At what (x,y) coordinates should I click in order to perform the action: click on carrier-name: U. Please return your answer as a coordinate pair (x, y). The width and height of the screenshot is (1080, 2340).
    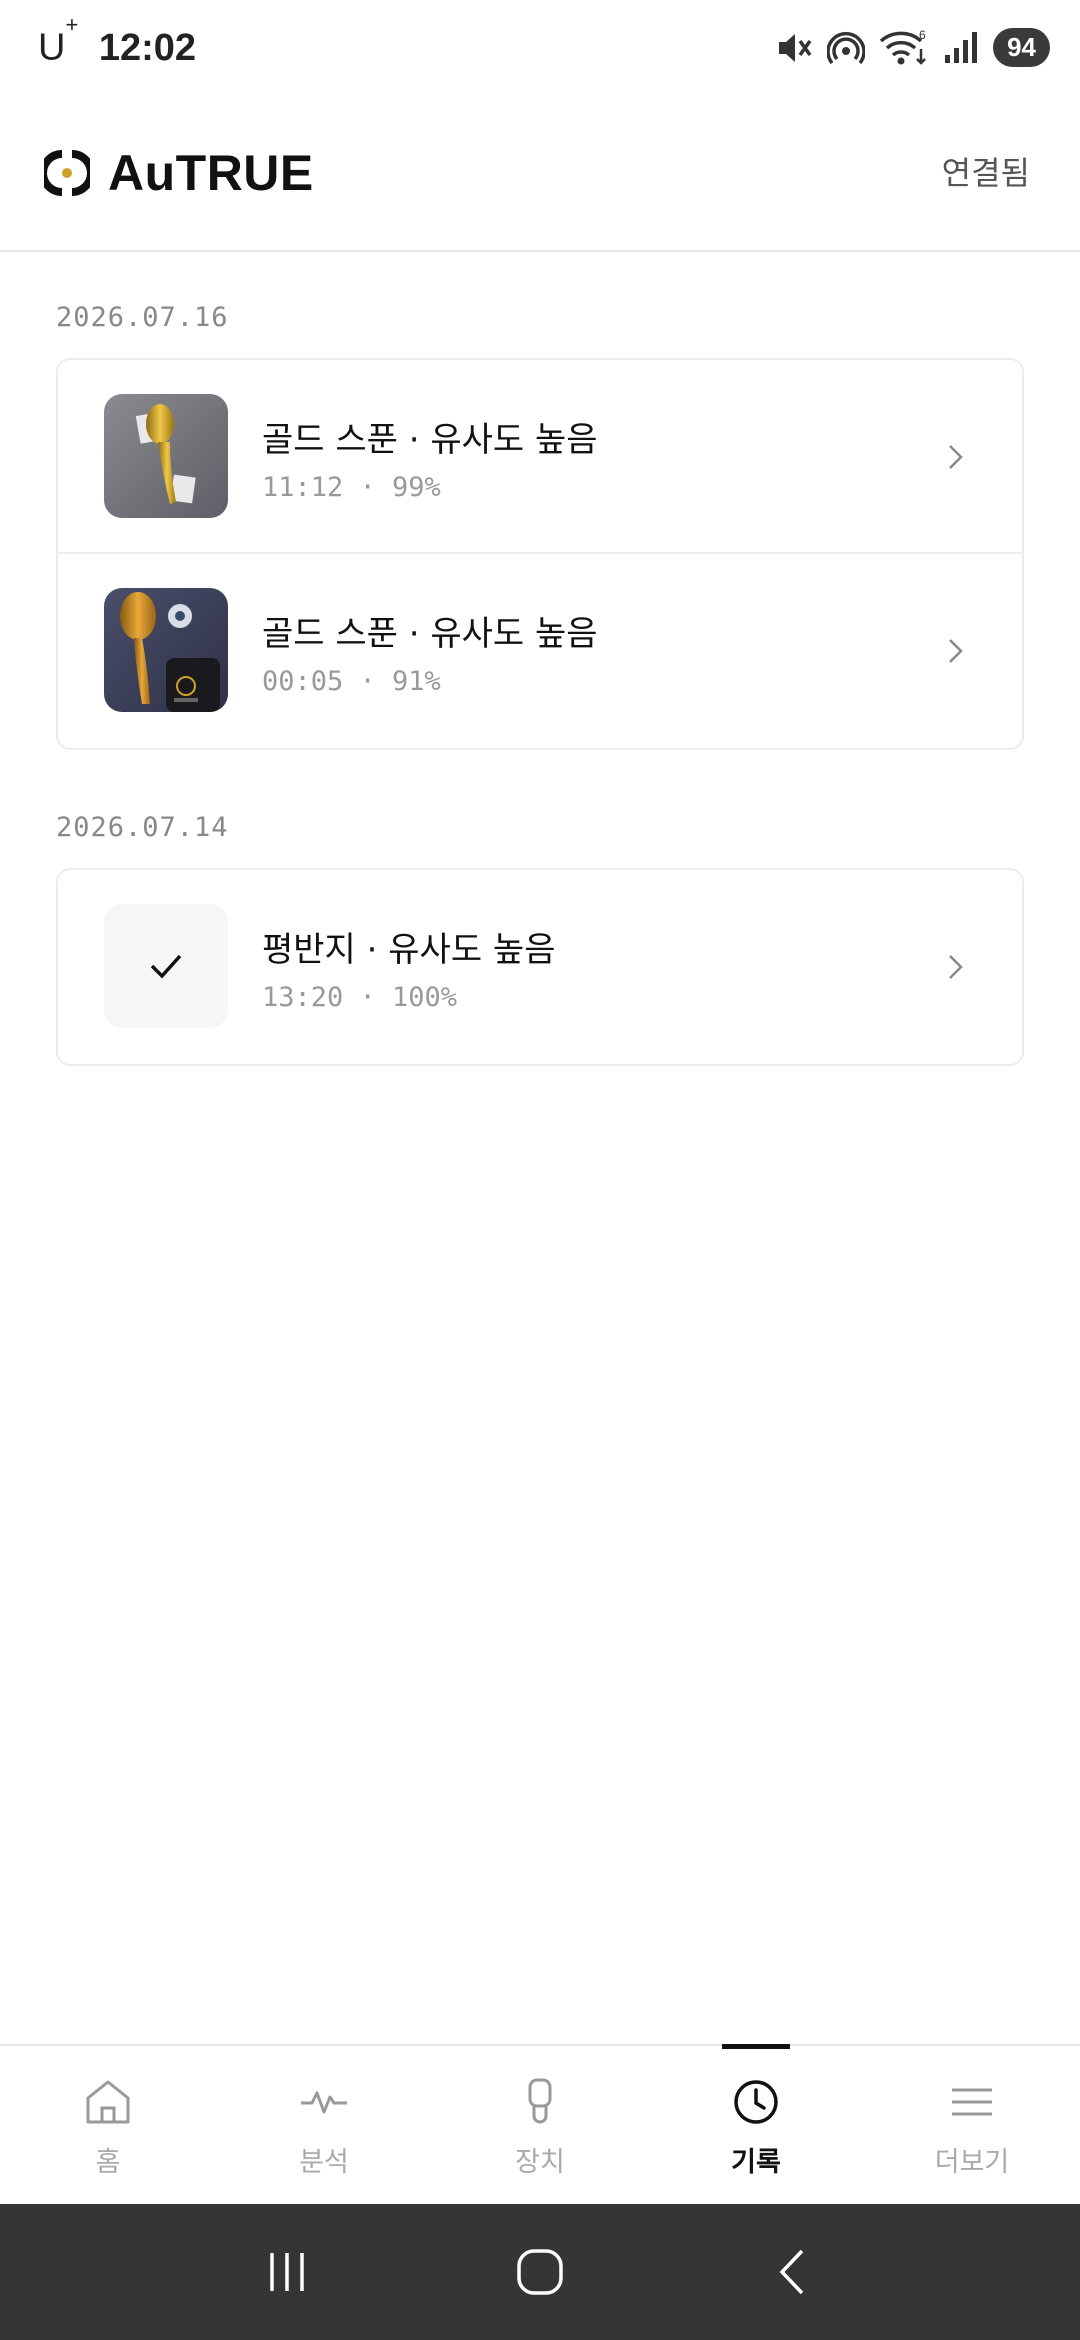
    Looking at the image, I should click on (52, 47).